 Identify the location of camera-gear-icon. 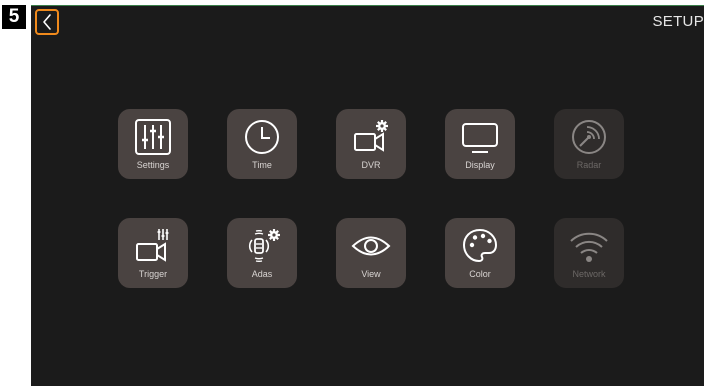
(371, 136).